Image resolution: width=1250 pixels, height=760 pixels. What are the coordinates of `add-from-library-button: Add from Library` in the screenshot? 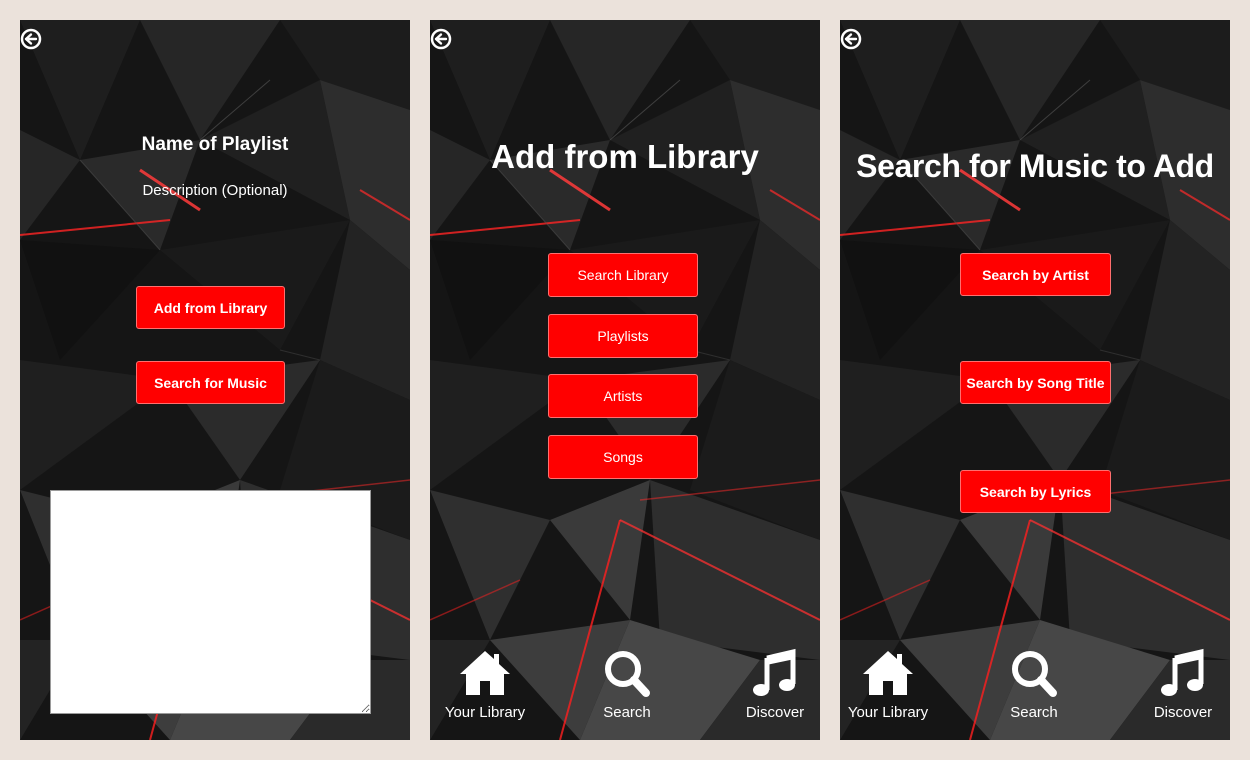 It's located at (210, 307).